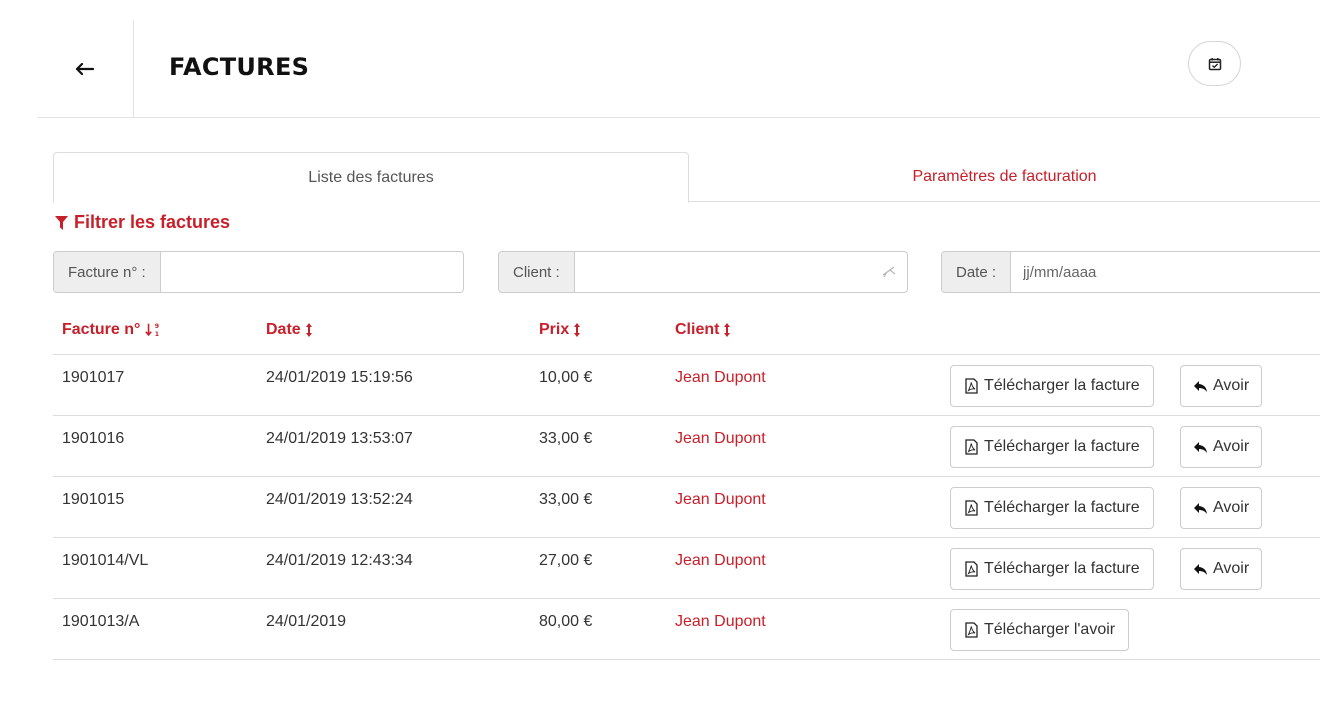 The image size is (1320, 719). What do you see at coordinates (101, 329) in the screenshot?
I see `column-header-label: Facture n°` at bounding box center [101, 329].